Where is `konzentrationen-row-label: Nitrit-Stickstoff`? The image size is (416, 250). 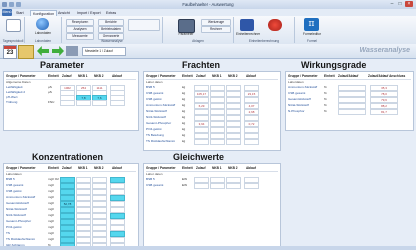
konzentrationen-row-label: Nitrit-Stickstoff is located at coordinates (16, 215).